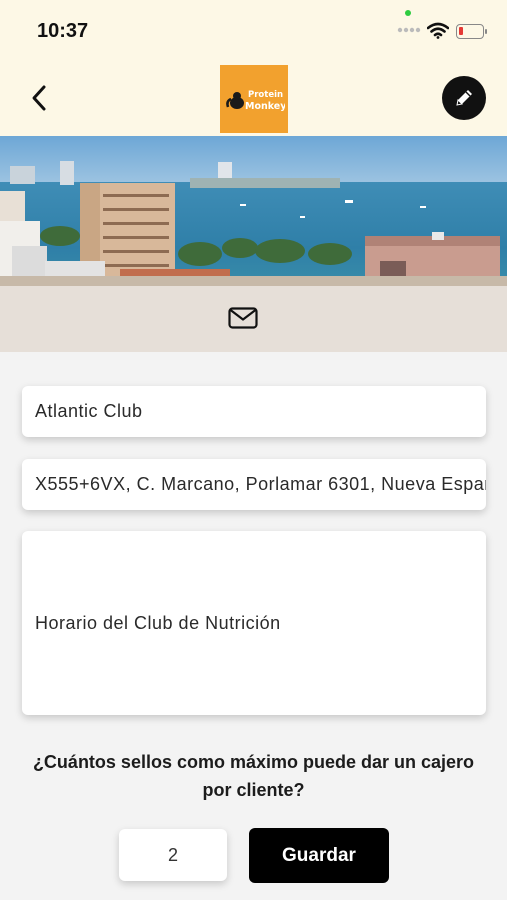 Image resolution: width=507 pixels, height=900 pixels. I want to click on back-button, so click(39, 98).